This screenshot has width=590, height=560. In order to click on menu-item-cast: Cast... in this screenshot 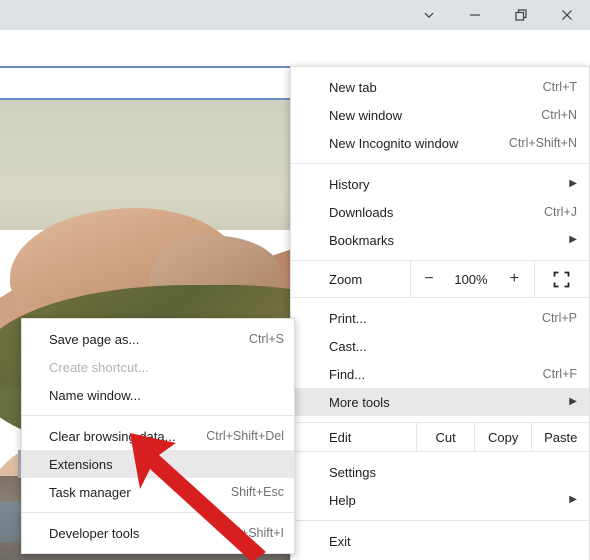, I will do `click(440, 346)`.